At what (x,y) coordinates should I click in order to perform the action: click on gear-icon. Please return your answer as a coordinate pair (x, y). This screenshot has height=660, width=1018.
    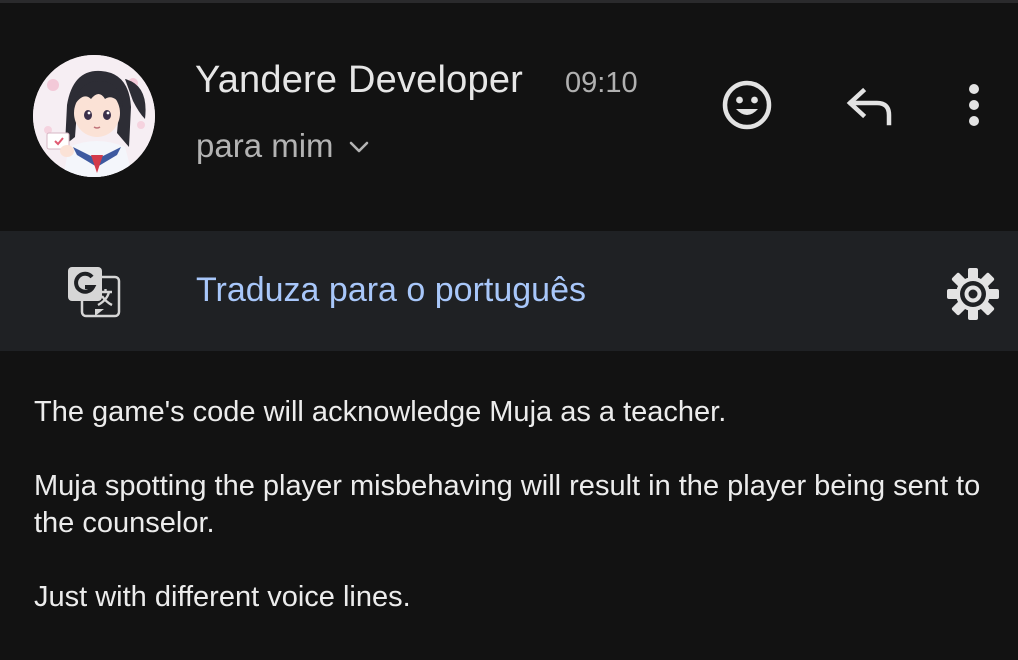
    Looking at the image, I should click on (973, 297).